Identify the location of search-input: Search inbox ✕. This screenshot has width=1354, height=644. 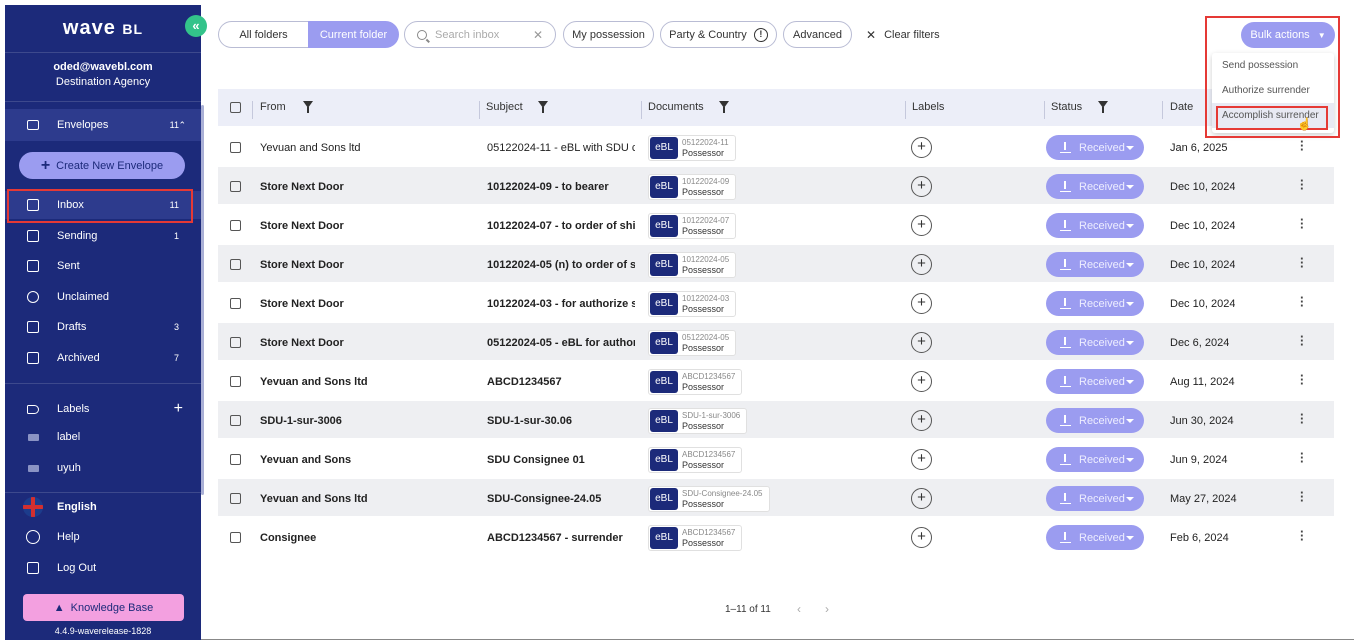
(480, 34).